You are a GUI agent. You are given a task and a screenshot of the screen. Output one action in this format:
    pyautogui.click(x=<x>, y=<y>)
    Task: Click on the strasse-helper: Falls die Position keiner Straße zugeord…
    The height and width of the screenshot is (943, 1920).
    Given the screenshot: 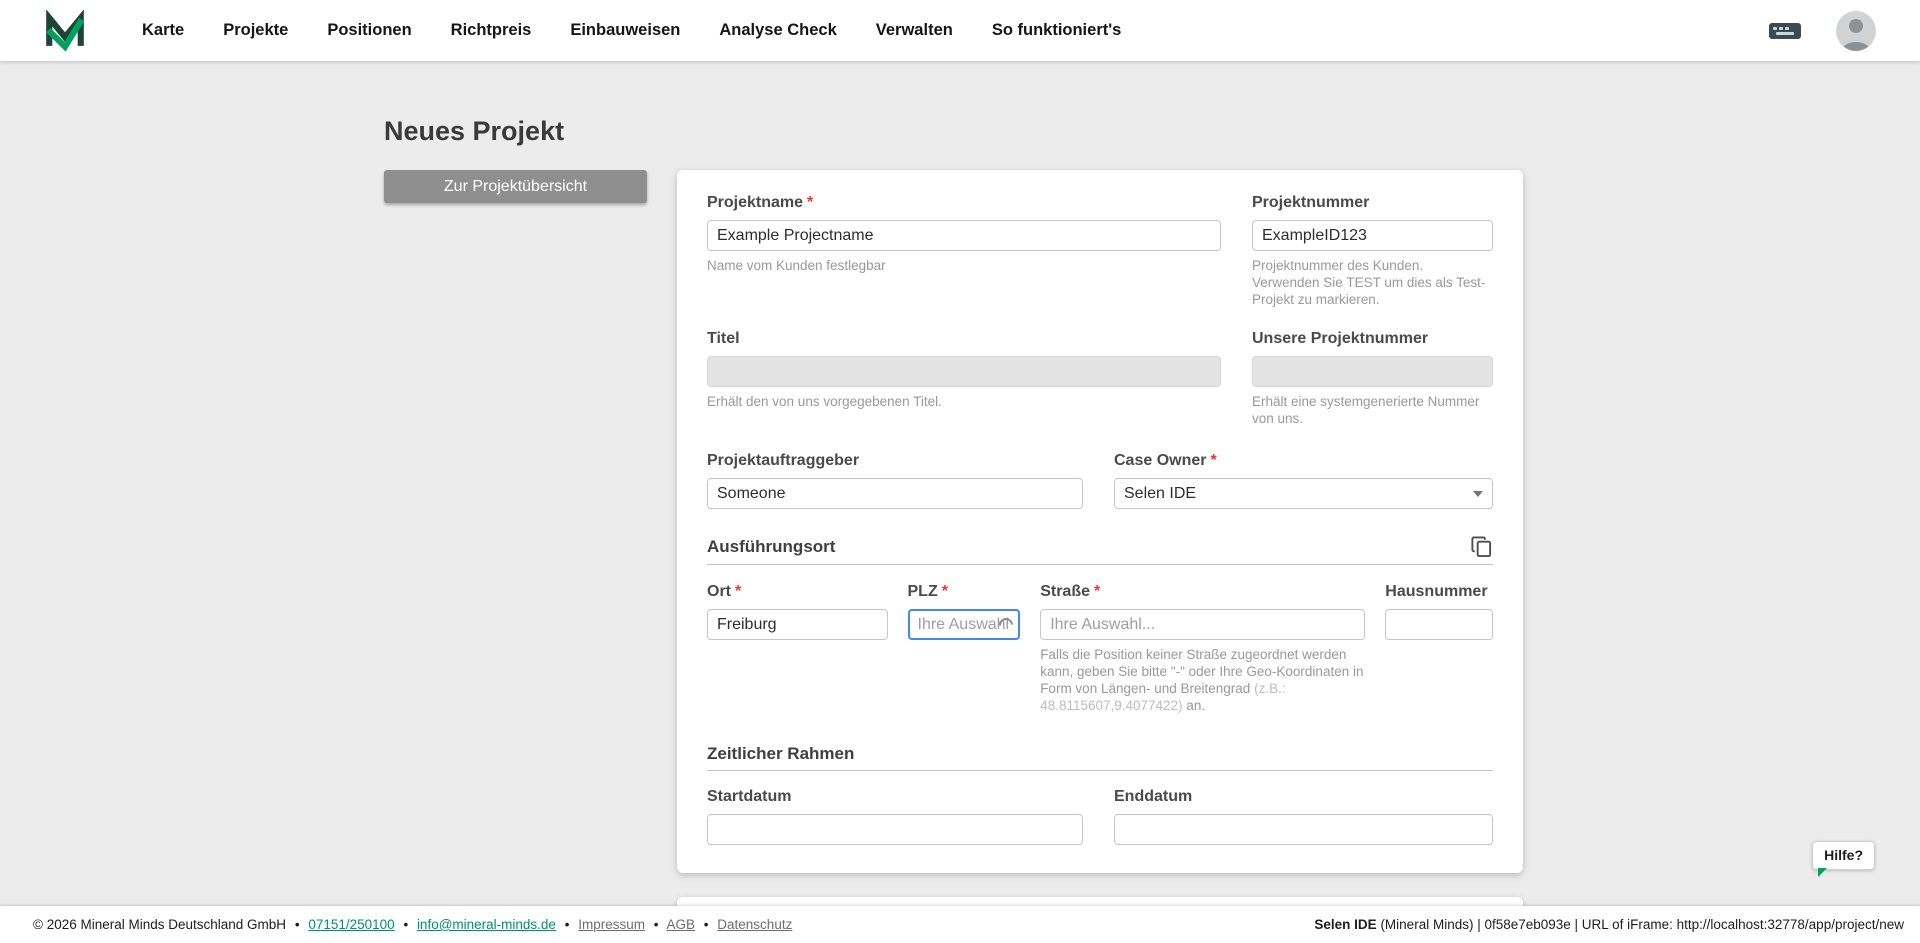 What is the action you would take?
    pyautogui.click(x=1202, y=680)
    